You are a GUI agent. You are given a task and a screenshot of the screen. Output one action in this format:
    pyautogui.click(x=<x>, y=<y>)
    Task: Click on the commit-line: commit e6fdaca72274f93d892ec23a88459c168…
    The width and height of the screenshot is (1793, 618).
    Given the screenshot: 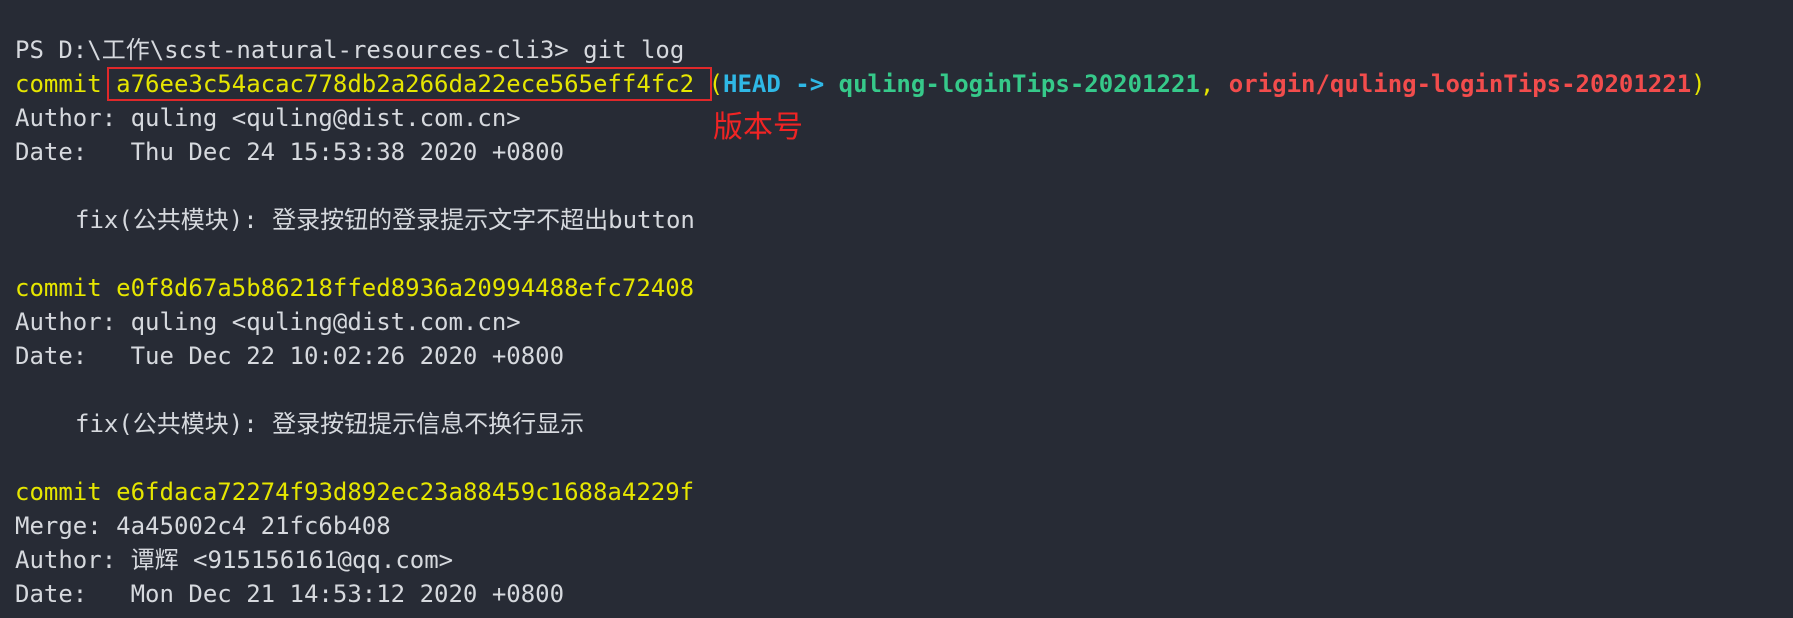 What is the action you would take?
    pyautogui.click(x=860, y=492)
    